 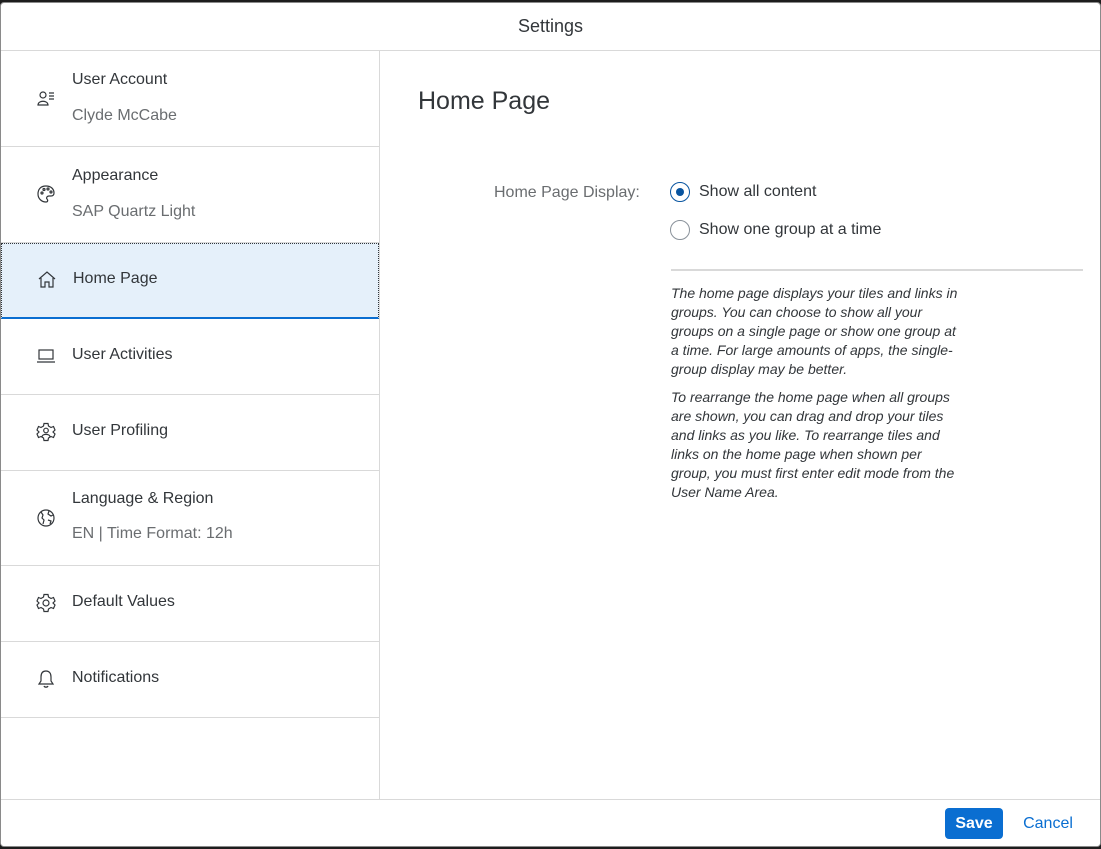 What do you see at coordinates (567, 192) in the screenshot?
I see `home-page-display-label: Home Page Display:` at bounding box center [567, 192].